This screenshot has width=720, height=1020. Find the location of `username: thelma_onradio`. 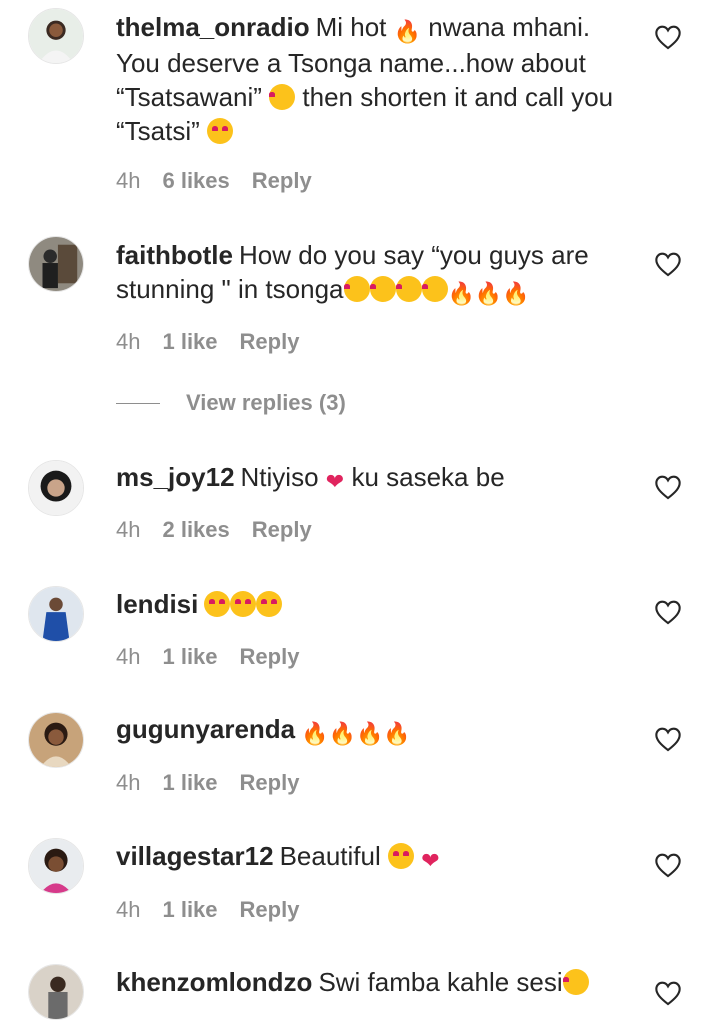

username: thelma_onradio is located at coordinates (213, 27).